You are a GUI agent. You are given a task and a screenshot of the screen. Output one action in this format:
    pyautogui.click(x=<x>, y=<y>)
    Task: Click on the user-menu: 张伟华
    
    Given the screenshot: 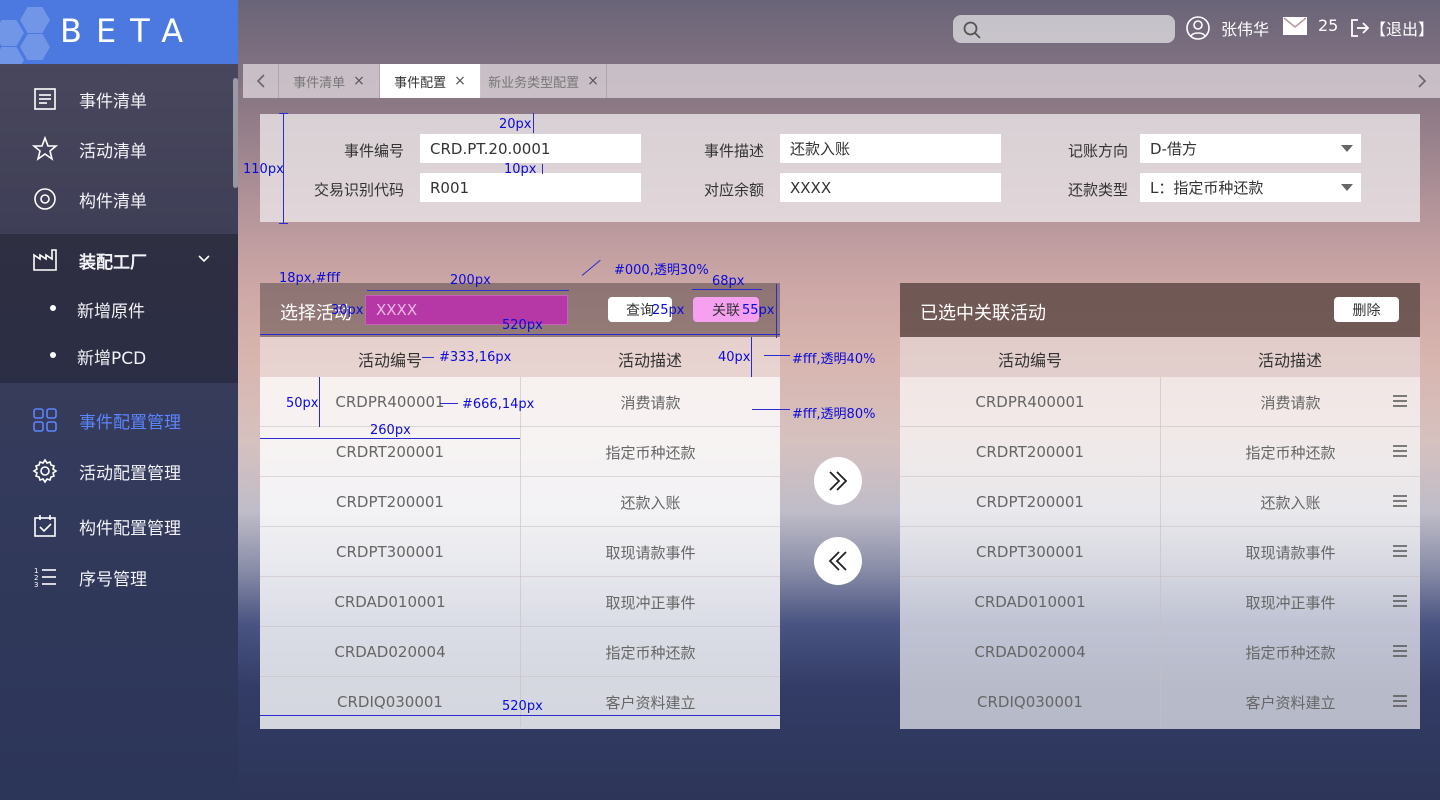 What is the action you would take?
    pyautogui.click(x=1227, y=28)
    